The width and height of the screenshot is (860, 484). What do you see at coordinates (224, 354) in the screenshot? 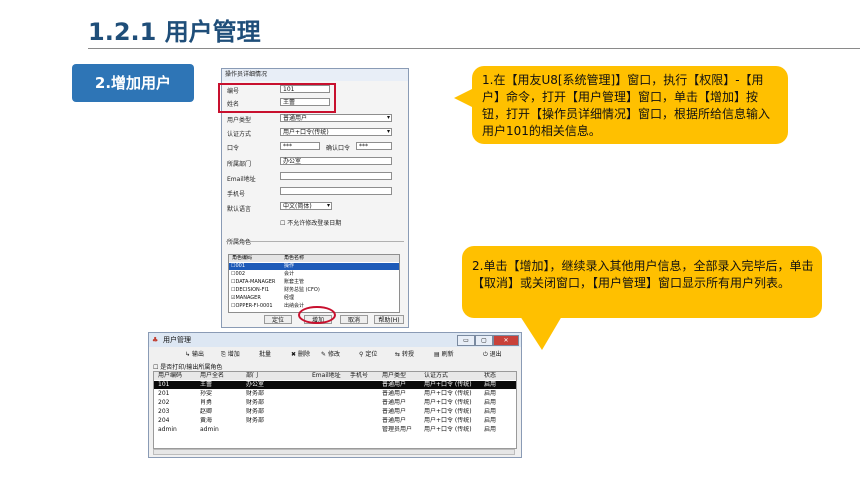
I see `add-icon: ⎘` at bounding box center [224, 354].